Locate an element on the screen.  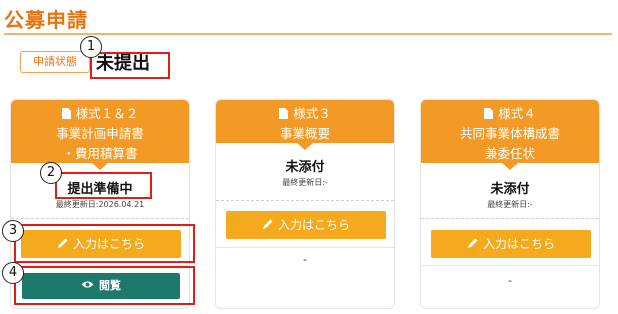
form-title: 事業計画申請書 is located at coordinates (100, 133).